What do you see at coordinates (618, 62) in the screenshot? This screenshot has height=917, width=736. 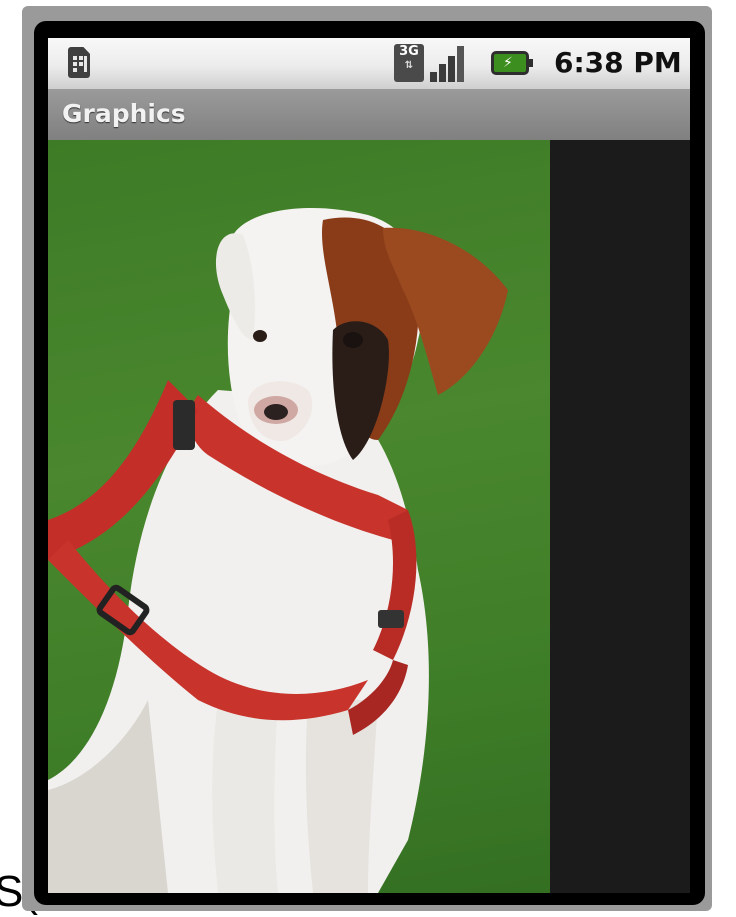 I see `status-clock: 6:38 PM` at bounding box center [618, 62].